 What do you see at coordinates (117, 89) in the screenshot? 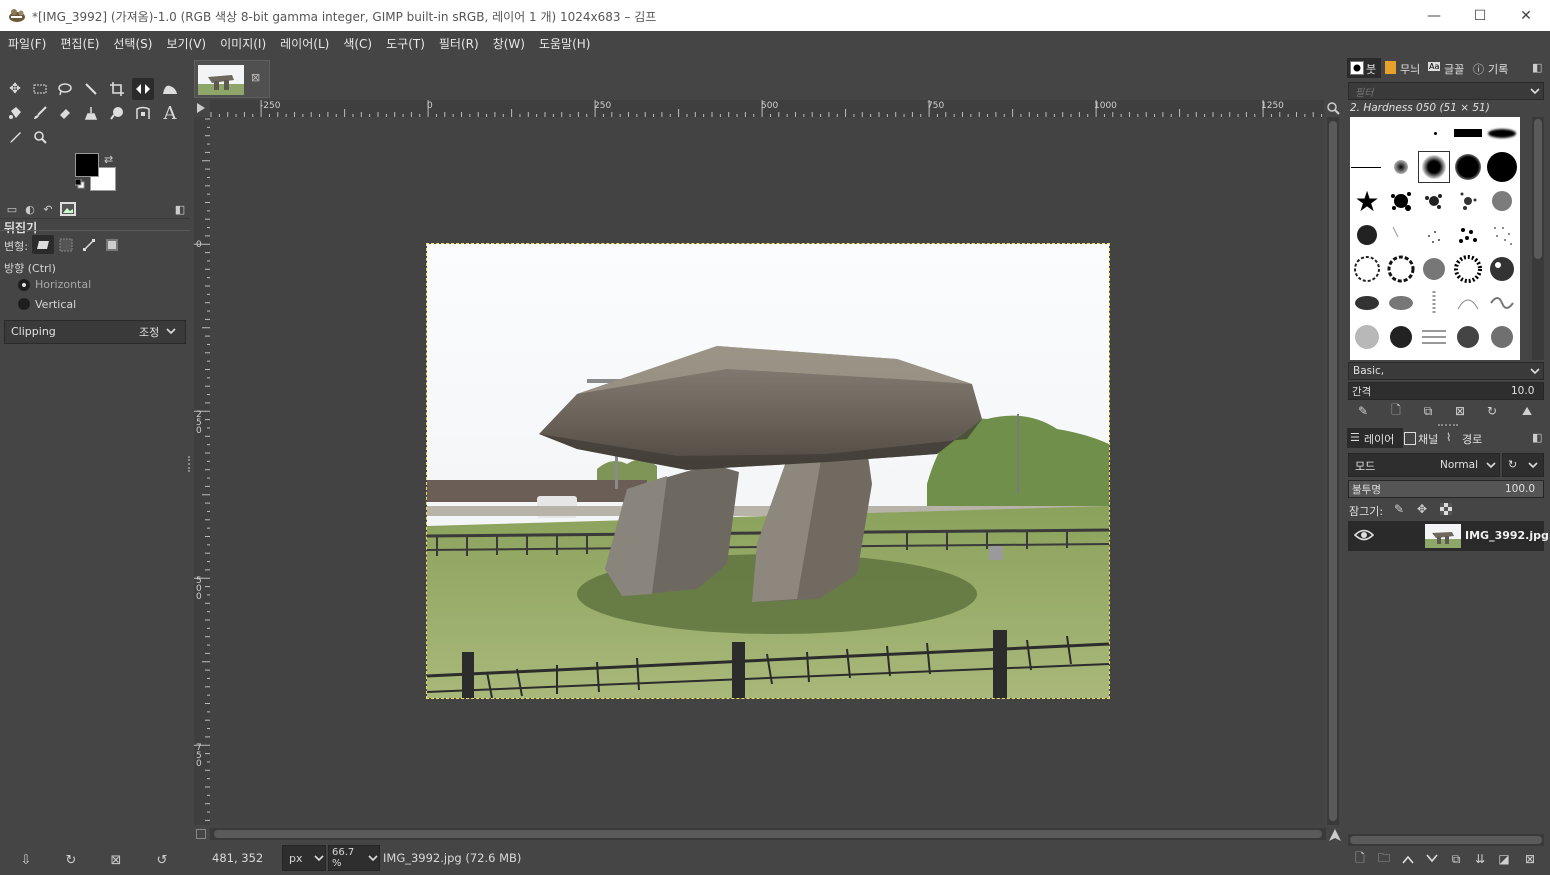
I see `crop-tool-icon` at bounding box center [117, 89].